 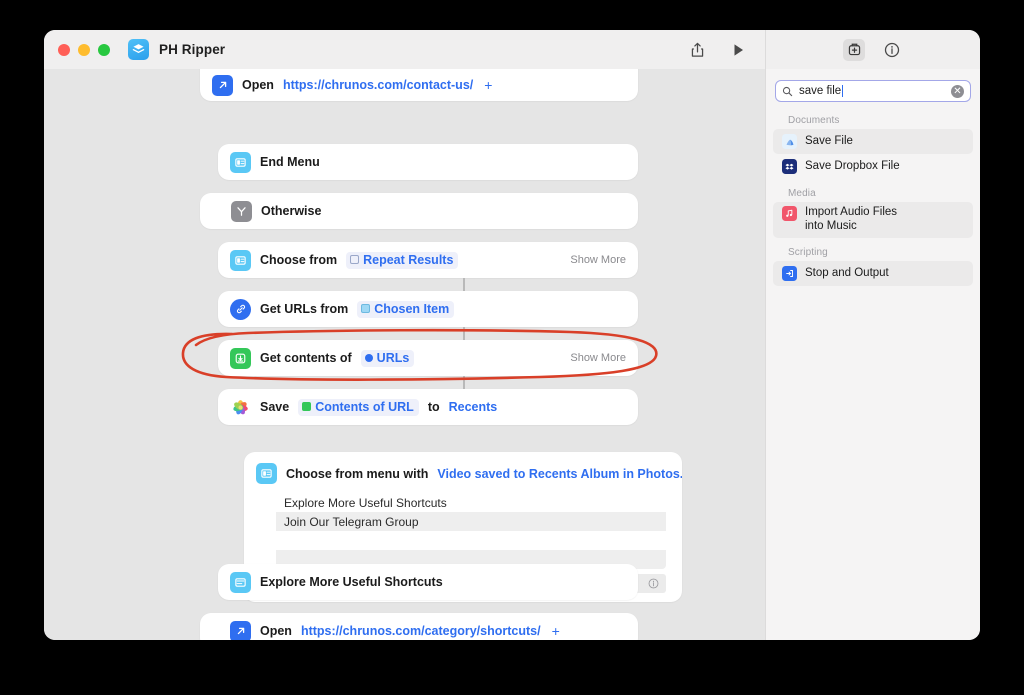 I want to click on music-icon, so click(x=789, y=213).